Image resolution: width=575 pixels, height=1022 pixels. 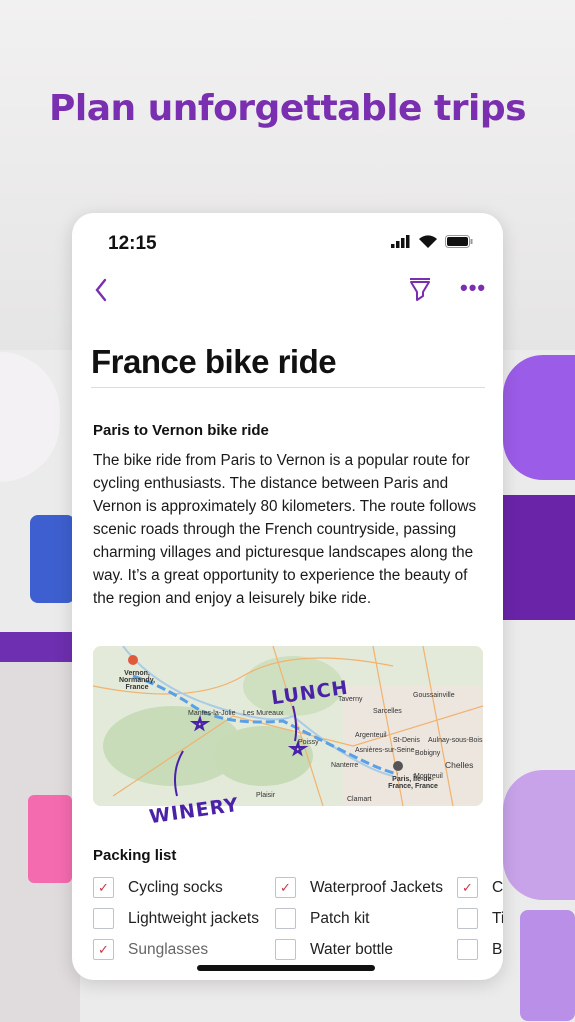 What do you see at coordinates (455, 740) in the screenshot?
I see `map-label: Aulnay-sous-Bois` at bounding box center [455, 740].